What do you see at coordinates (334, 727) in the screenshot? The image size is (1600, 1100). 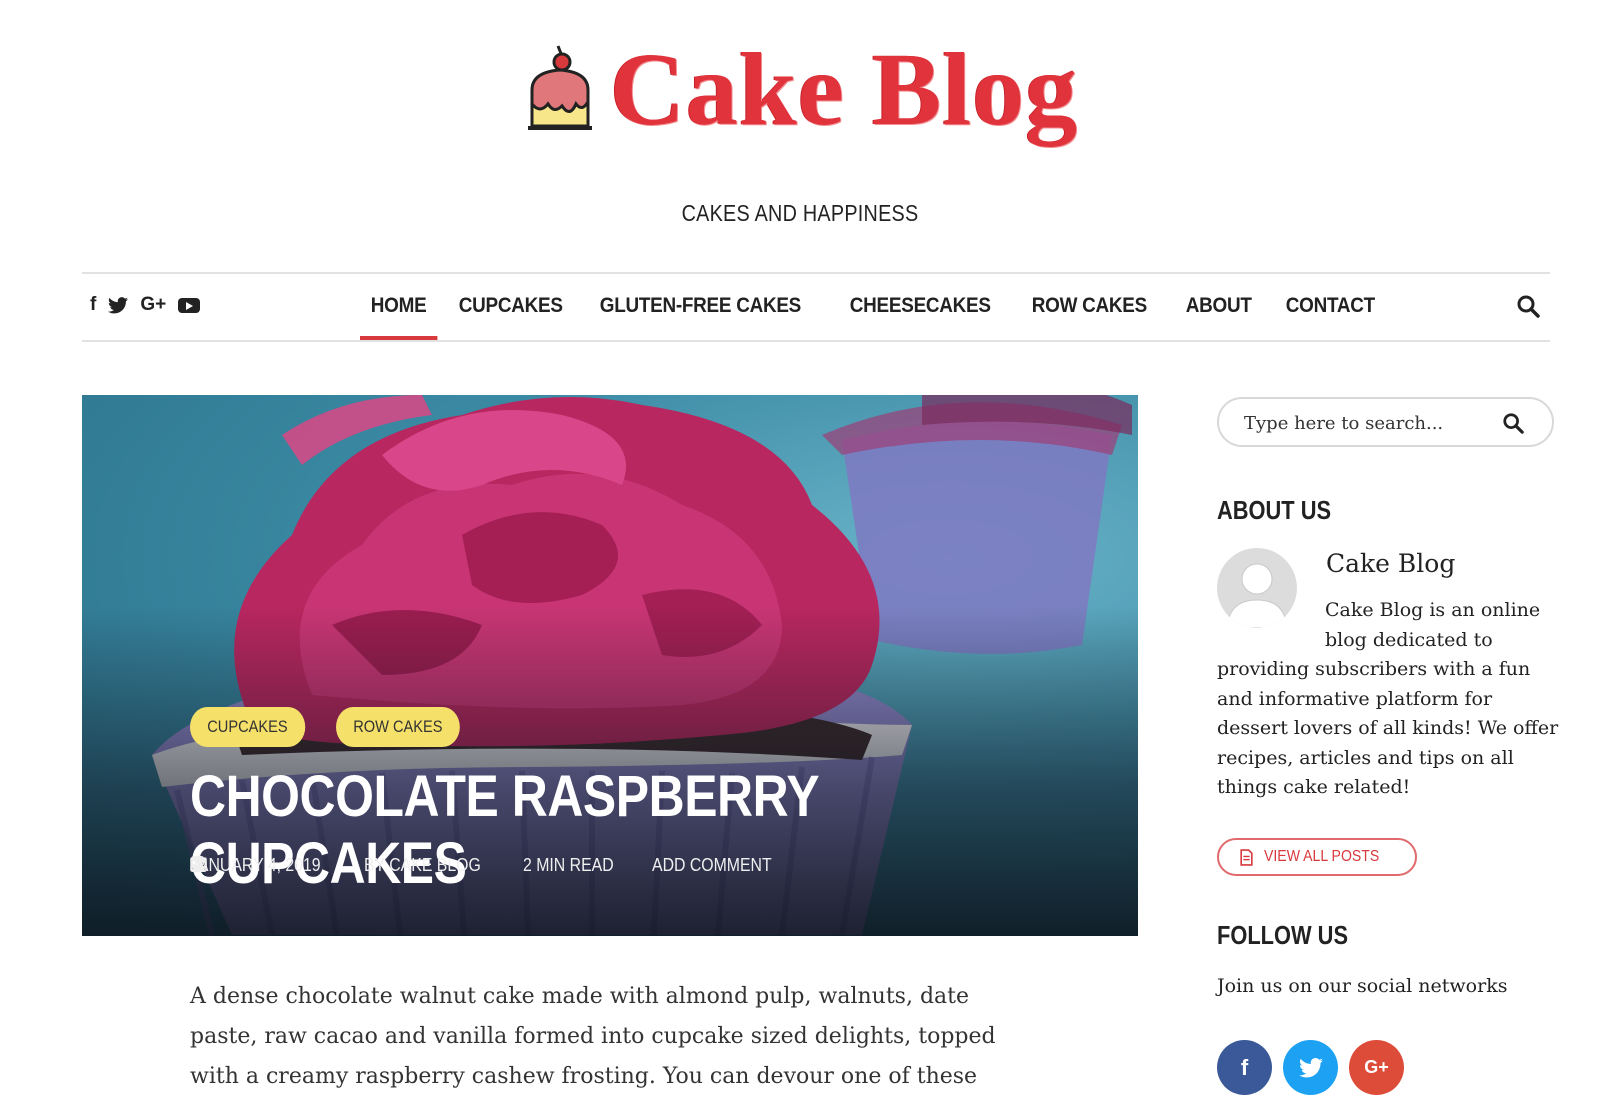 I see `post-category-badges: CUPCAKES ROW CAKES` at bounding box center [334, 727].